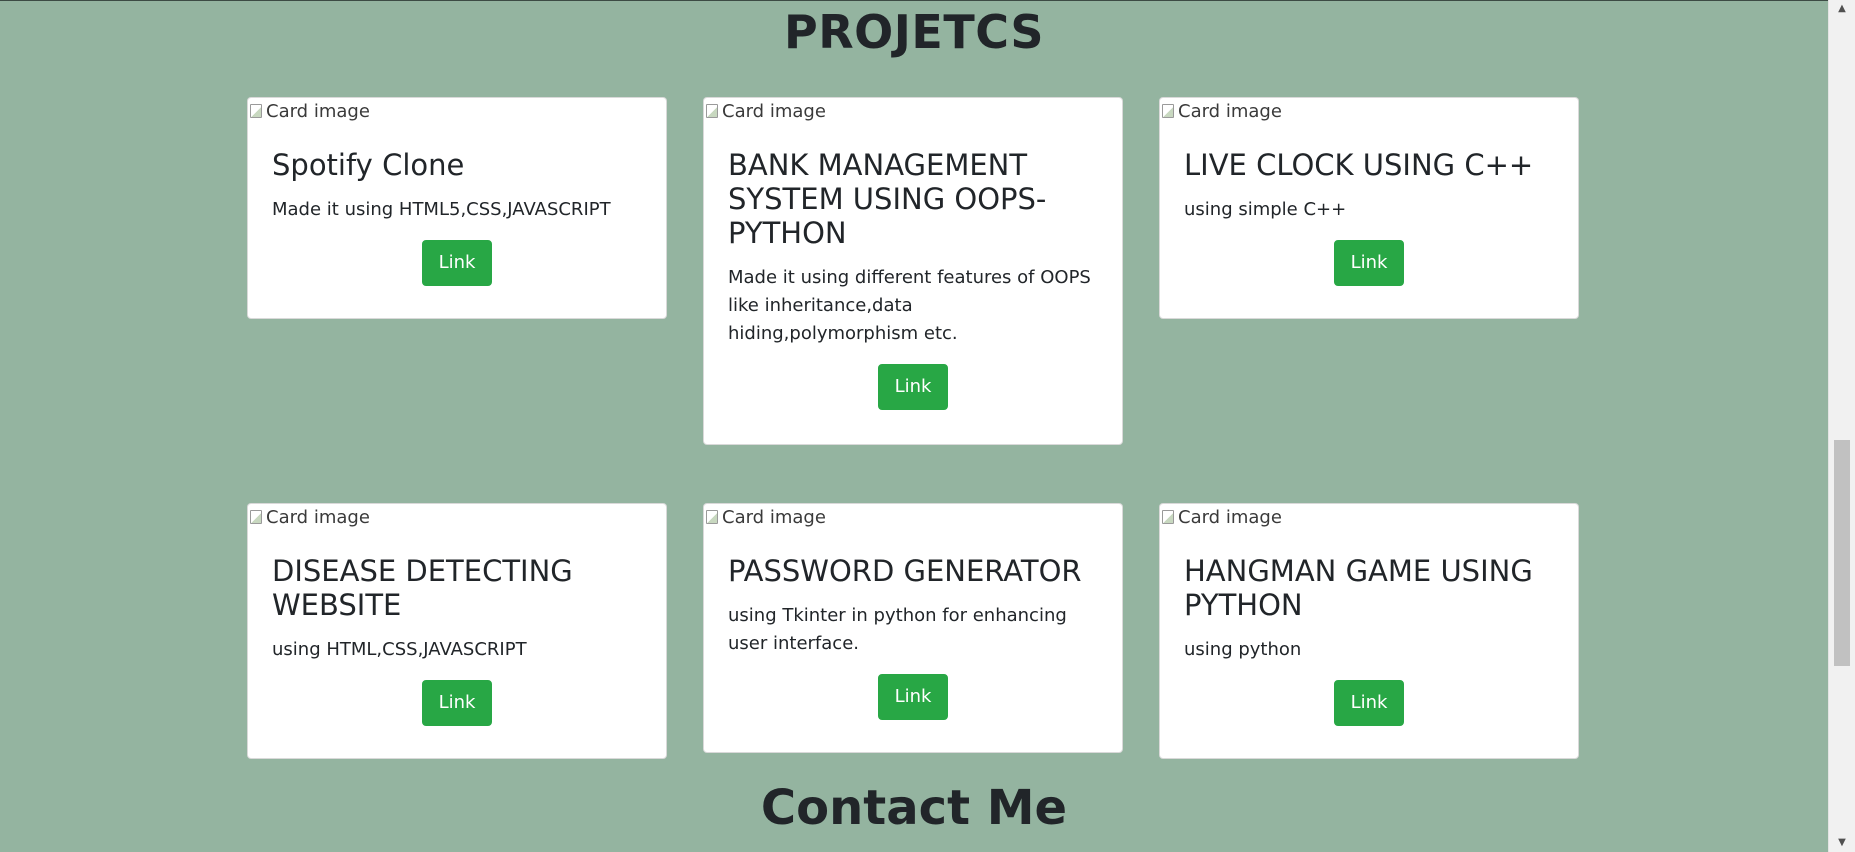 The width and height of the screenshot is (1855, 852). I want to click on card-title: BANK MANAGEMENT SYSTEM USING OOPS-PYTHON, so click(887, 199).